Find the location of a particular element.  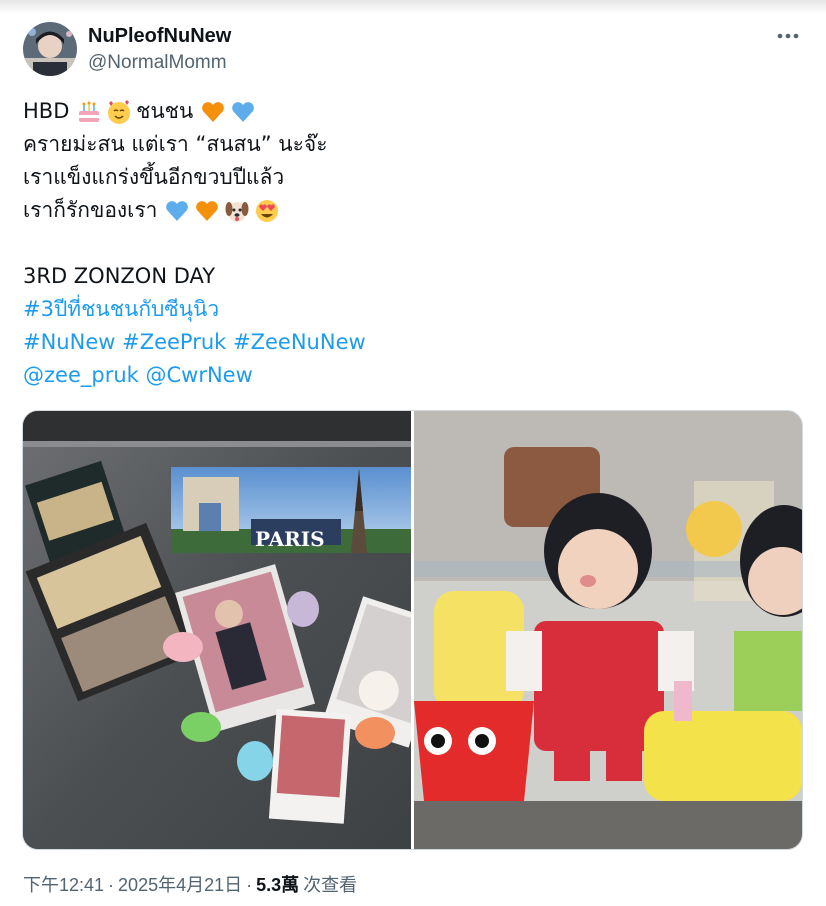

hashtag-link: #ZeeNuNew is located at coordinates (299, 342).